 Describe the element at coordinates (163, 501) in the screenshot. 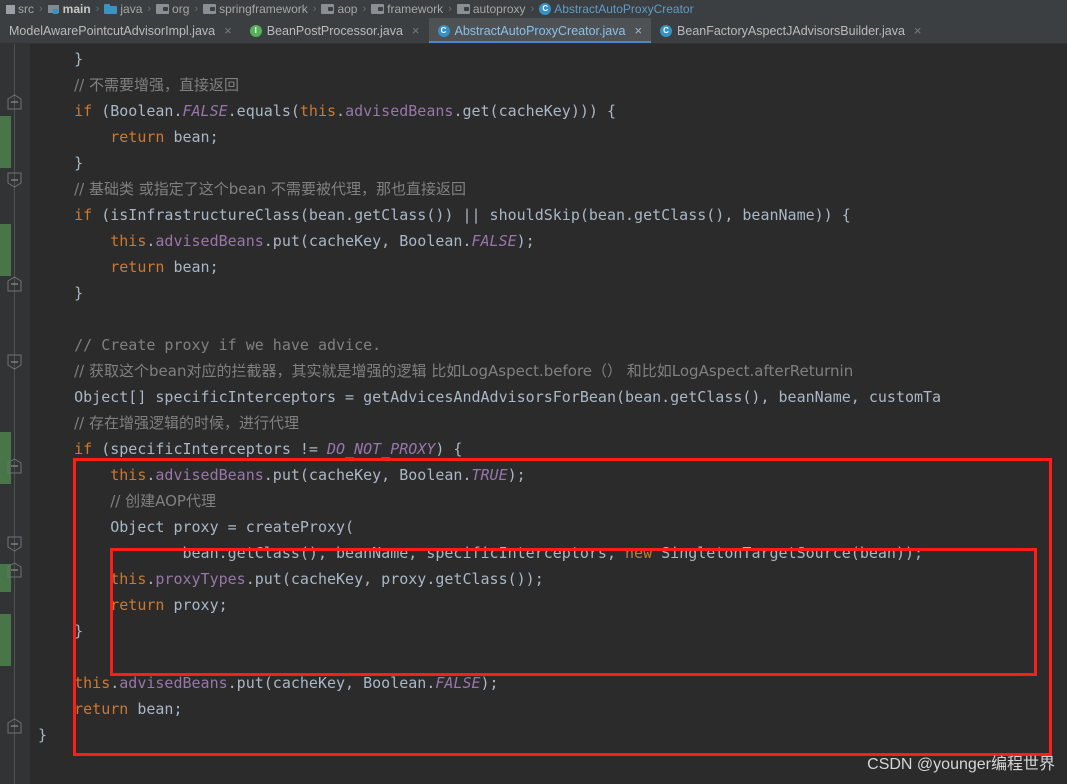

I see `code-token: // 创建AOP代理` at that location.